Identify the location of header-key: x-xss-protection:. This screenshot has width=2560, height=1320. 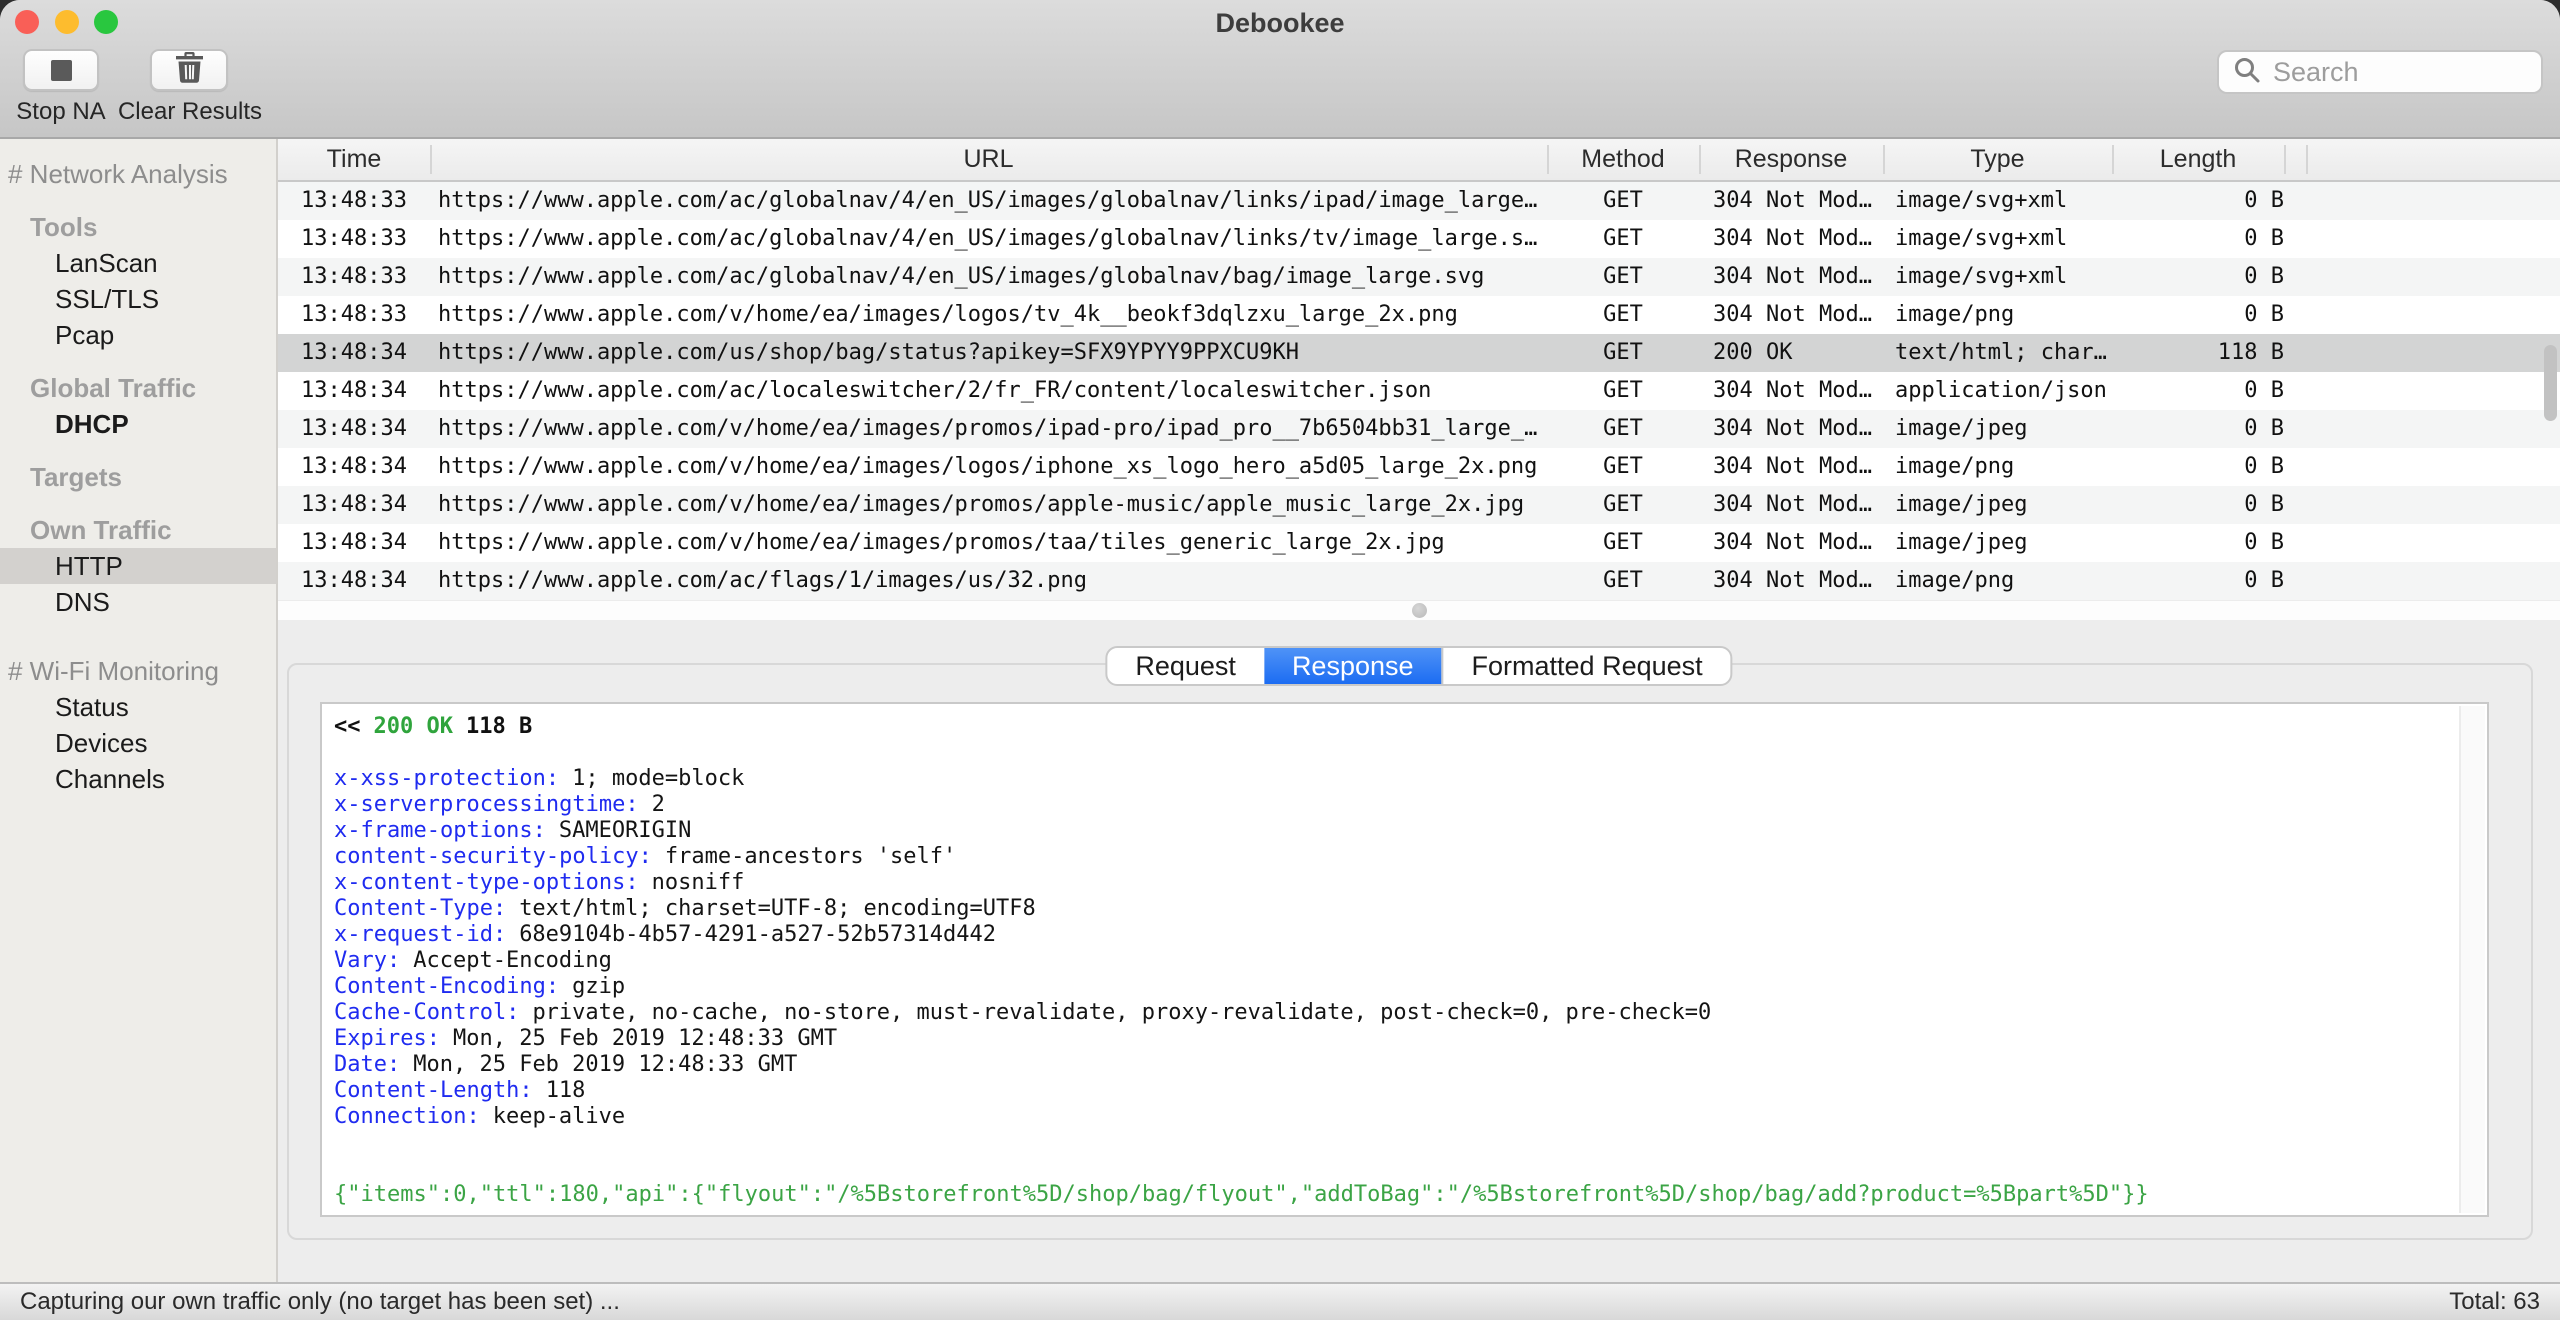
(447, 778).